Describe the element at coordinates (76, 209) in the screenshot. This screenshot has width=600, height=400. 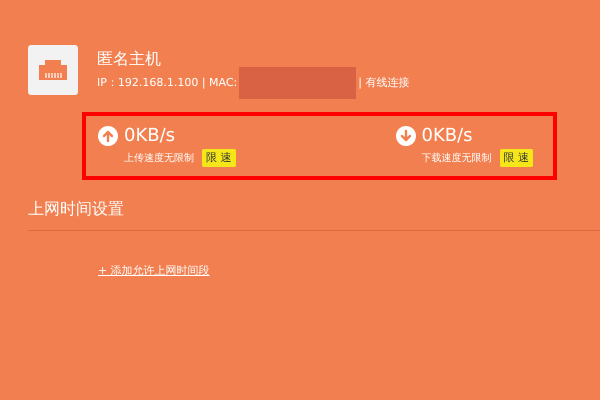
I see `section-title: 上网时间设置` at that location.